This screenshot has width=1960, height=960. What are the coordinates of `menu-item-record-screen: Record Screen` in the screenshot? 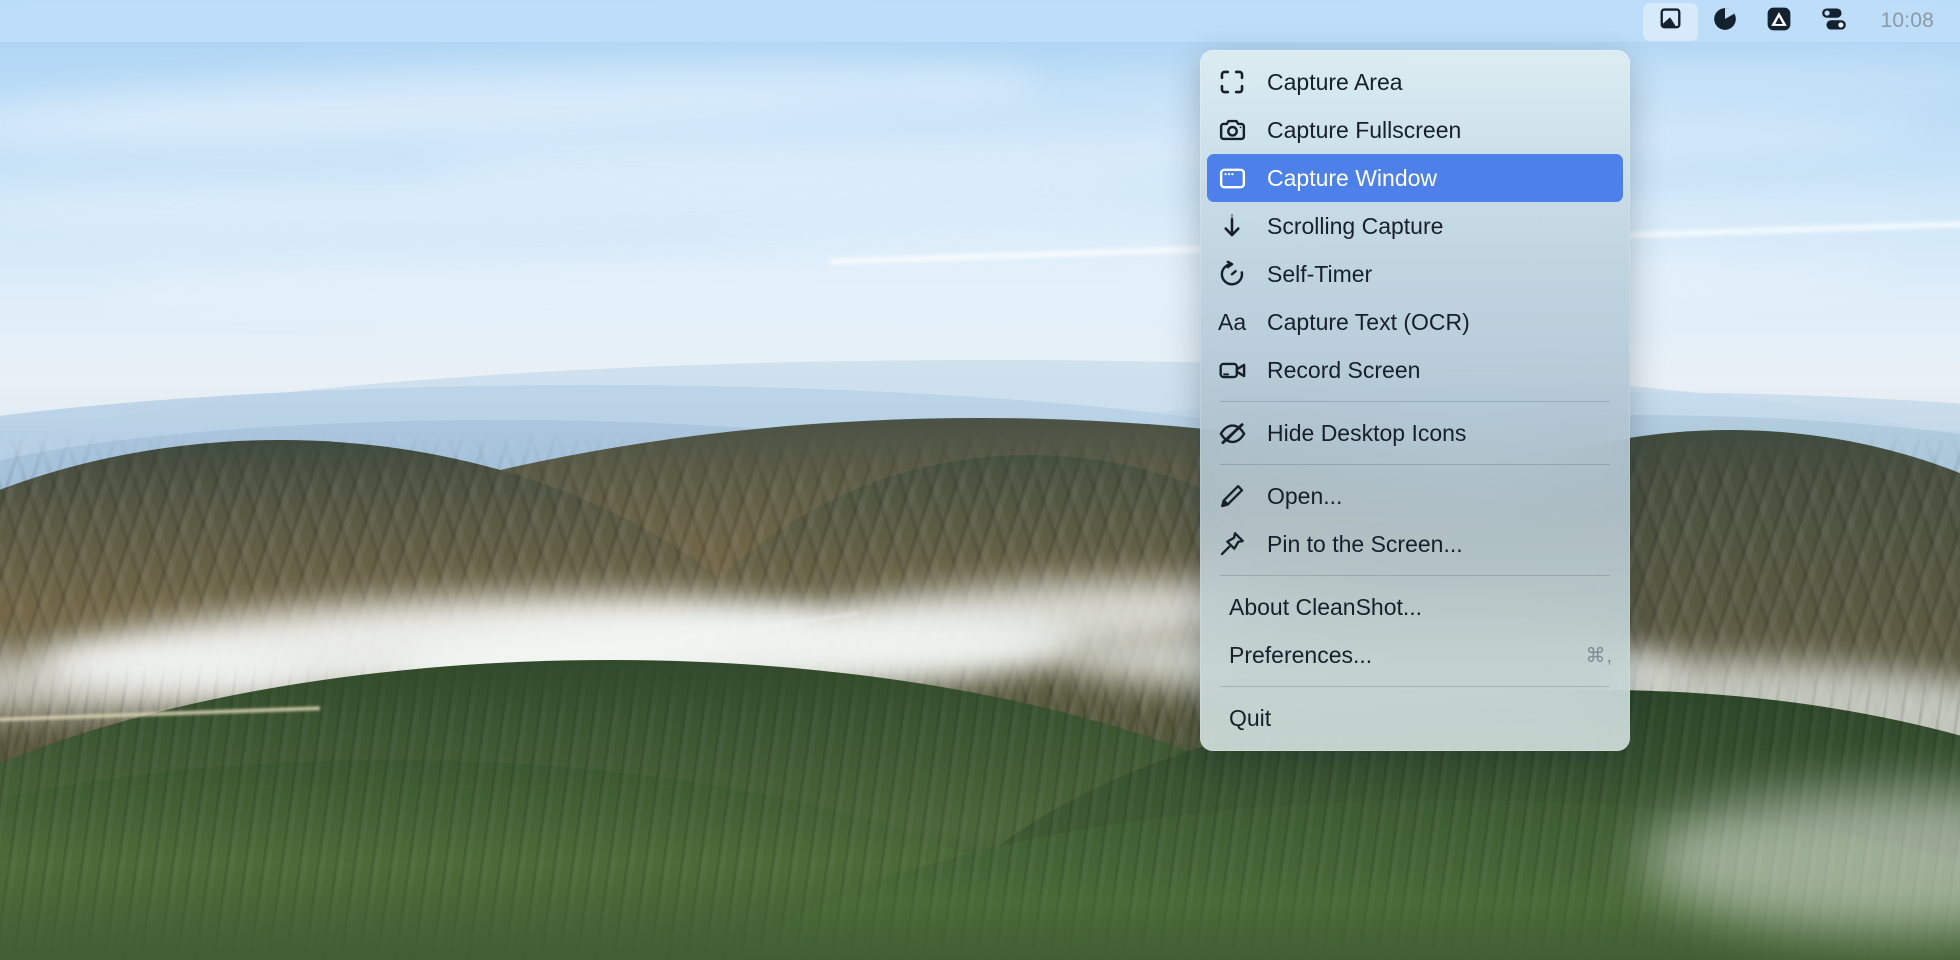 It's located at (1415, 370).